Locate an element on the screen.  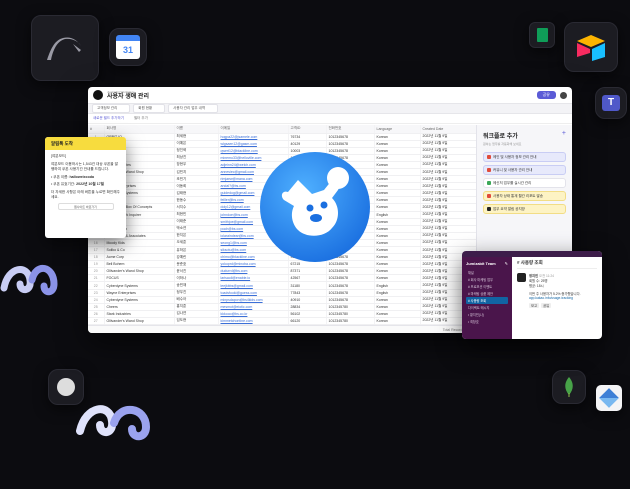
column-header: Language is located at coordinates (397, 129).